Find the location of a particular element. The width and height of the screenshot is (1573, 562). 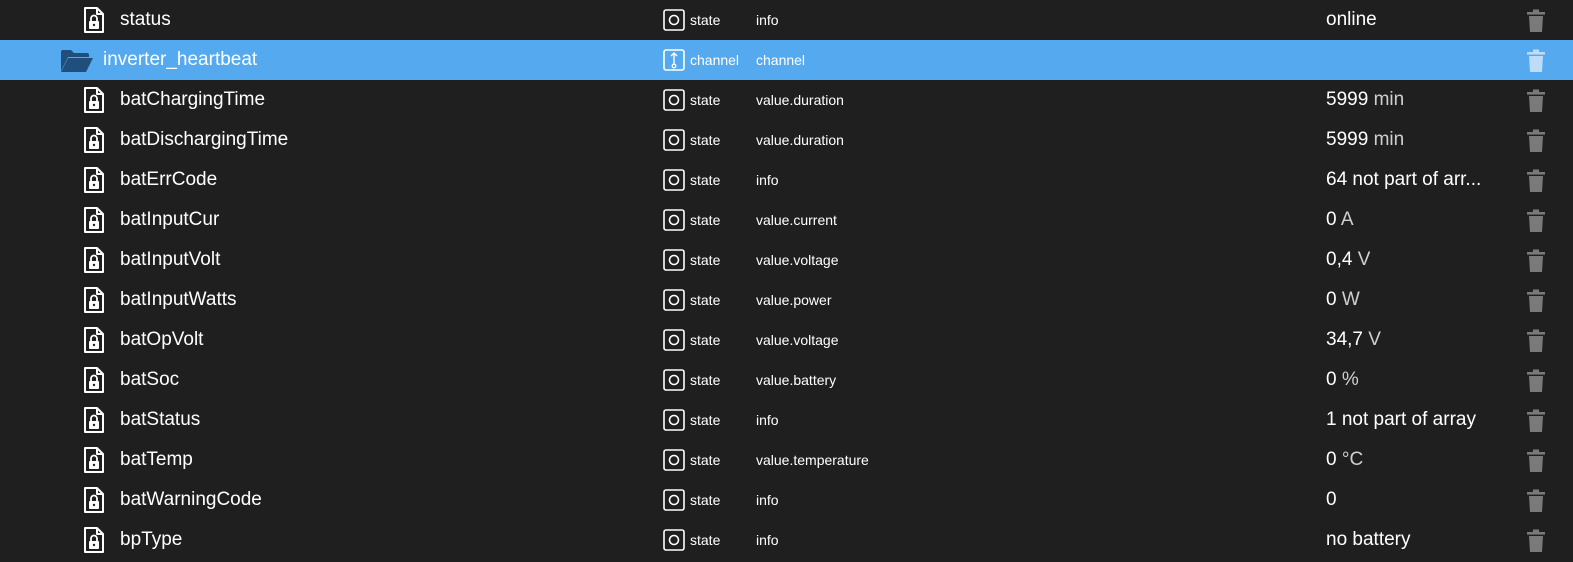

object-value: 0 °C is located at coordinates (1344, 460).